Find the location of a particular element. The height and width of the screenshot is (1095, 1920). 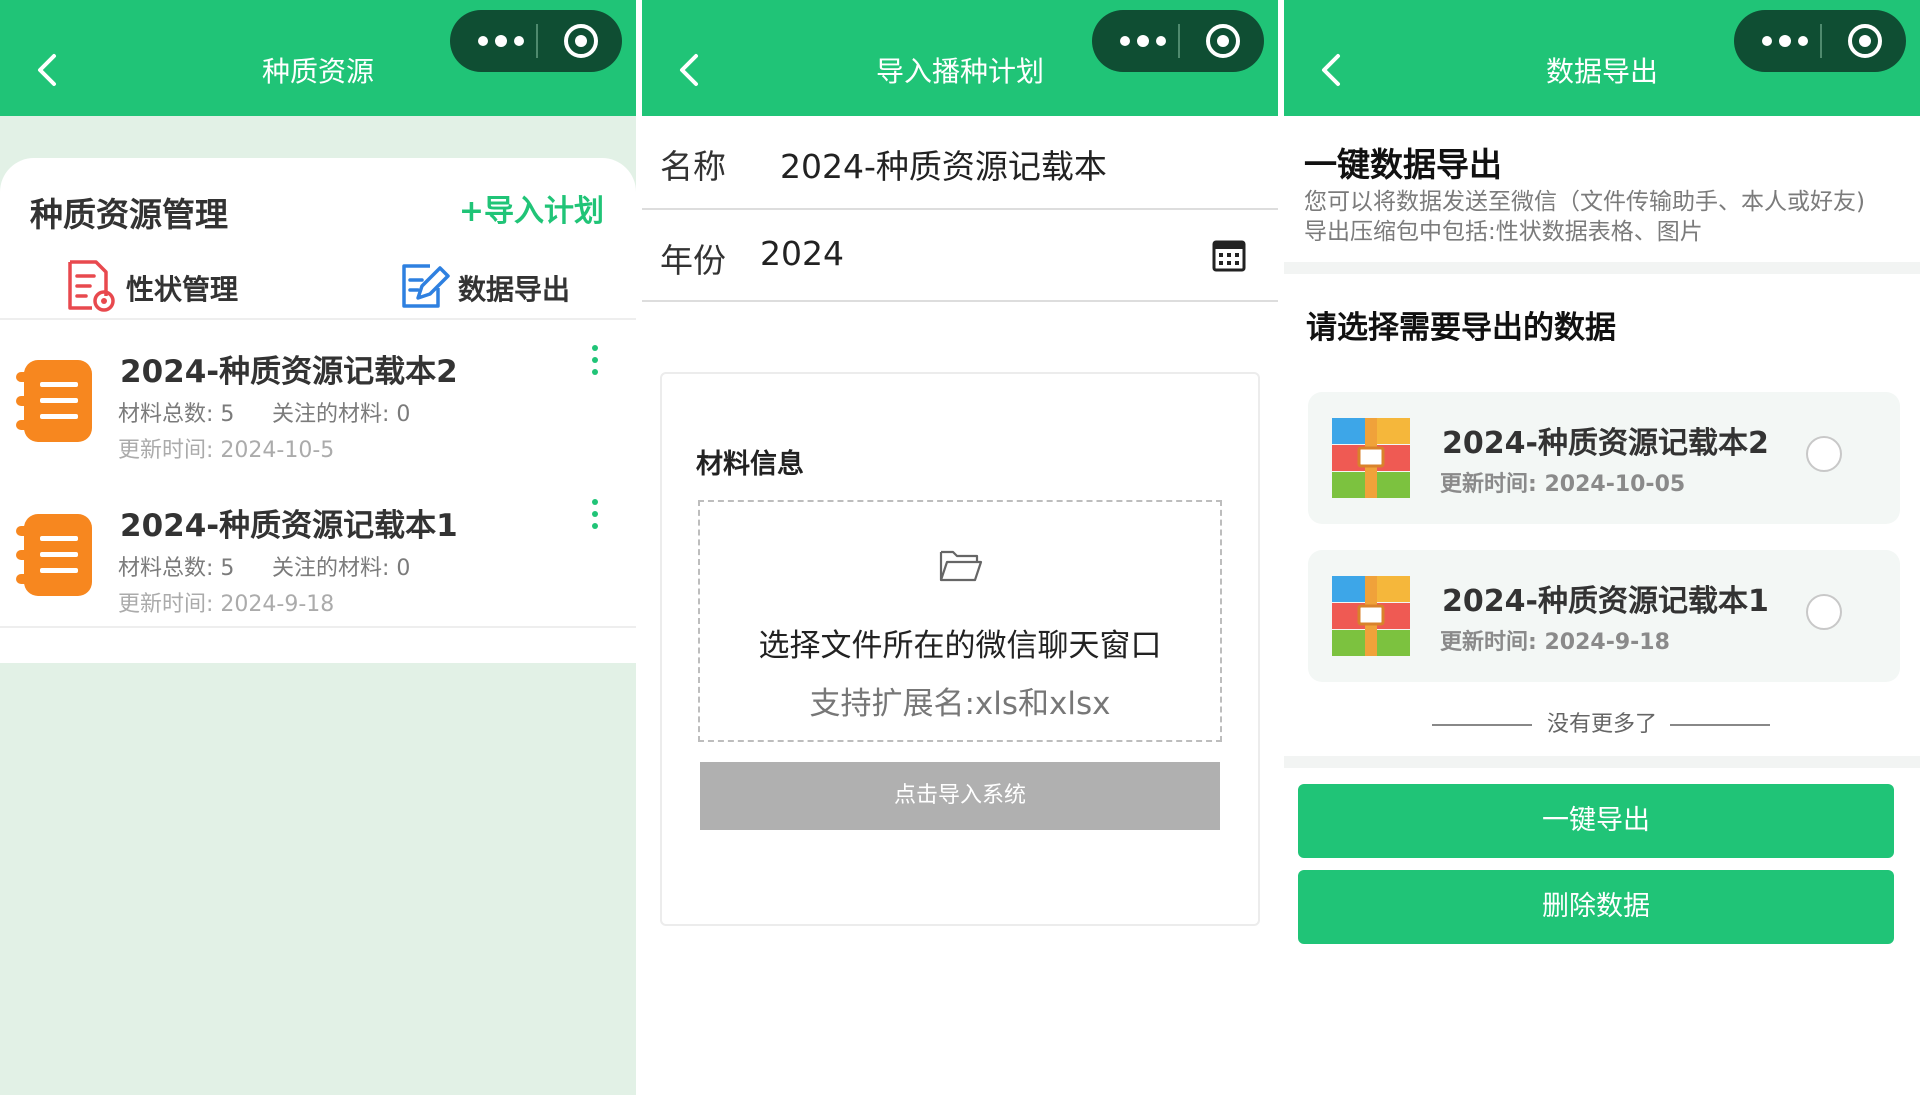

one-click-export-button: 一键导出 is located at coordinates (1596, 821).